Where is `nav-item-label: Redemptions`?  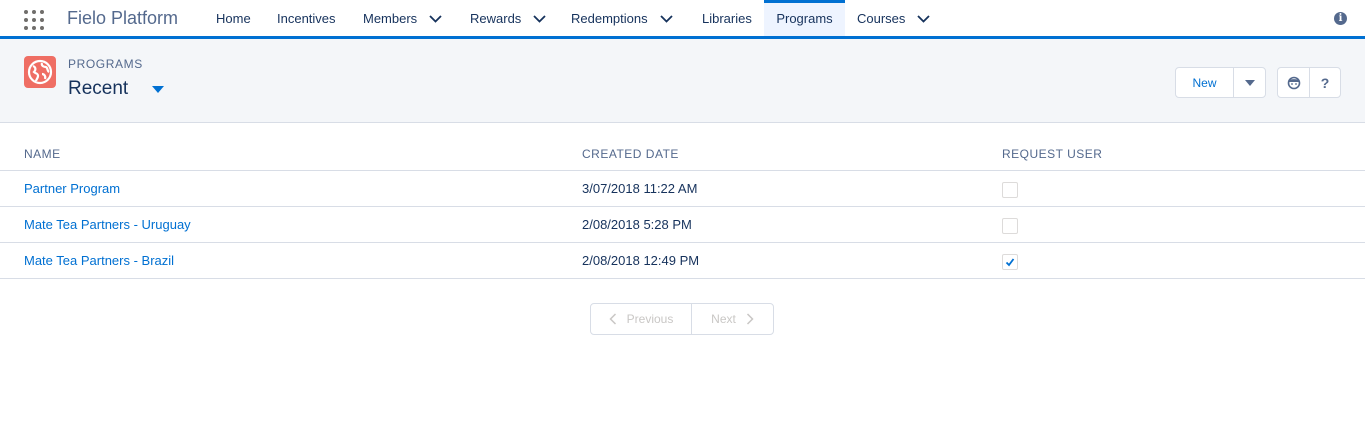 nav-item-label: Redemptions is located at coordinates (609, 18).